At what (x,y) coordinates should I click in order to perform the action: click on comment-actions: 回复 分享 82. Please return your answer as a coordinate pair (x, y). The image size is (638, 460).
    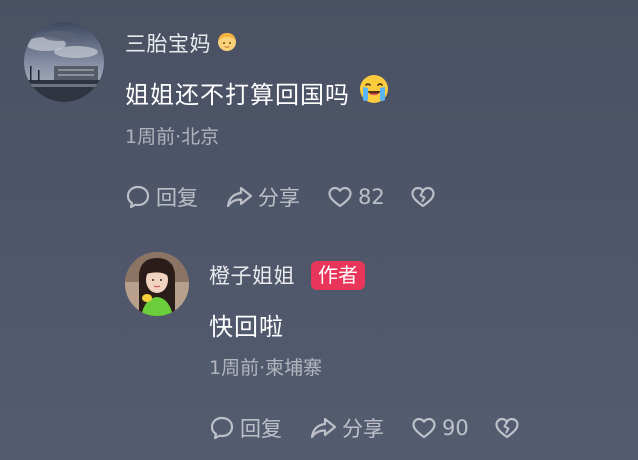
    Looking at the image, I should click on (280, 197).